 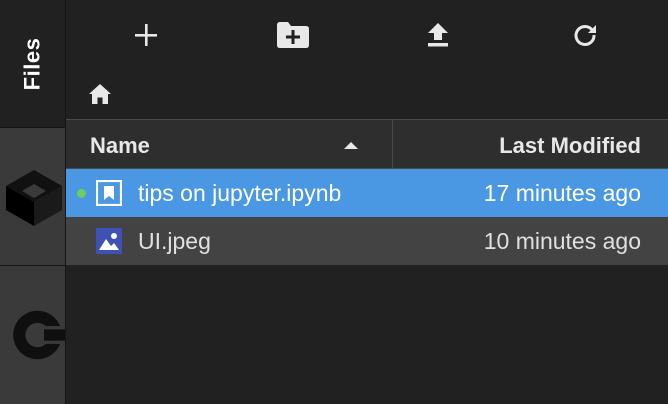 What do you see at coordinates (39, 335) in the screenshot?
I see `running-sessions-icon` at bounding box center [39, 335].